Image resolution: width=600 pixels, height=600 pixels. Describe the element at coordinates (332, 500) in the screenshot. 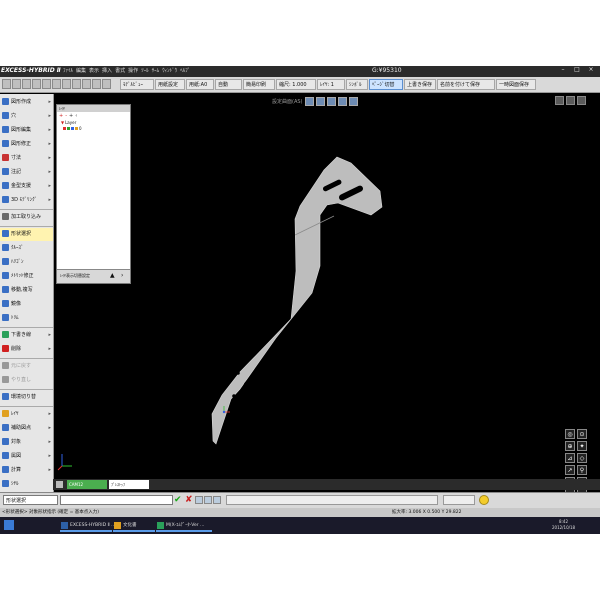

I see `coordinate-input-field` at that location.